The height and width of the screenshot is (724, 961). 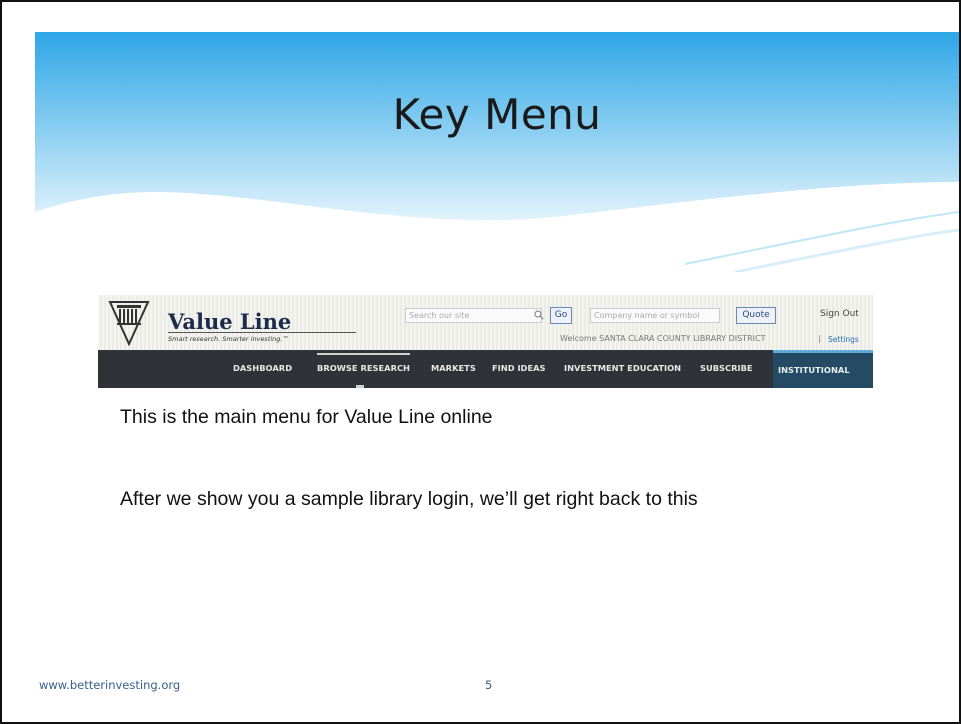 I want to click on search-icon, so click(x=539, y=315).